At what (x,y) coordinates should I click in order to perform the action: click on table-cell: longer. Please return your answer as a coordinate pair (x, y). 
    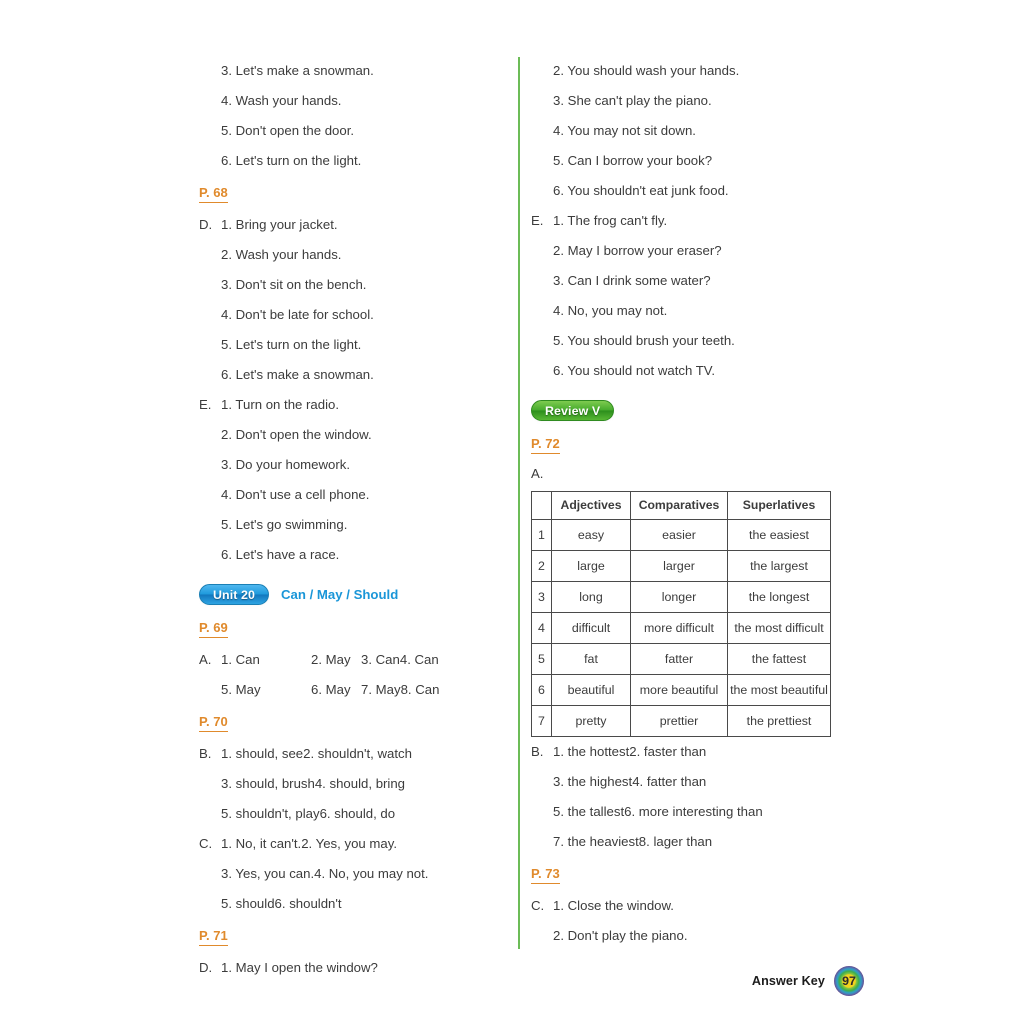
    Looking at the image, I should click on (679, 597).